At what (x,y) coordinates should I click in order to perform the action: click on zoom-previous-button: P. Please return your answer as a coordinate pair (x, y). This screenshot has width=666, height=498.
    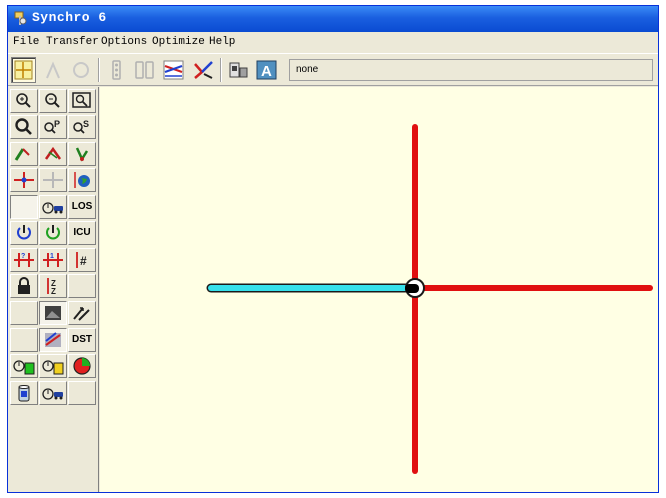
    Looking at the image, I should click on (53, 127).